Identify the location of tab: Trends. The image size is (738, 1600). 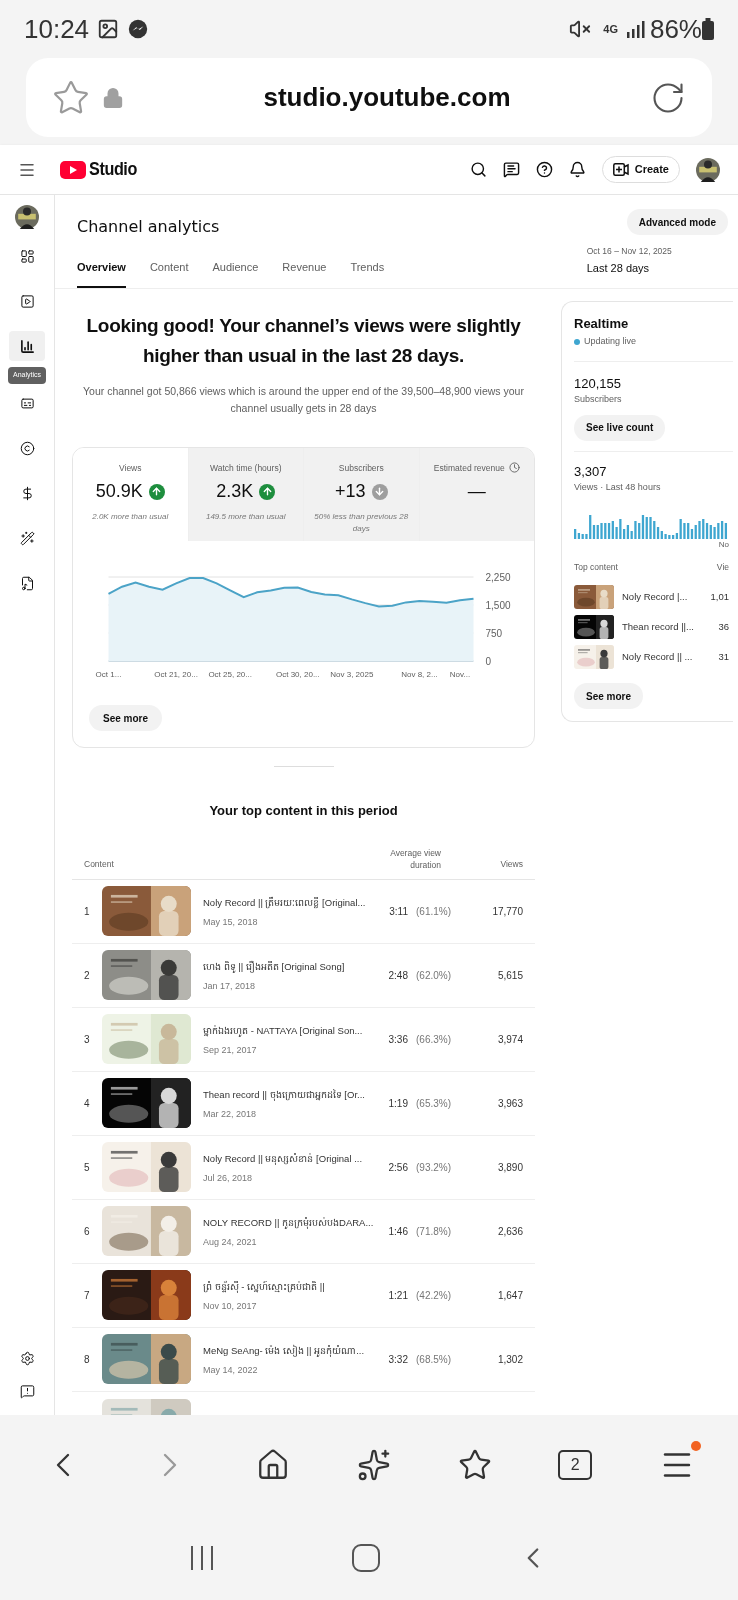
(367, 273).